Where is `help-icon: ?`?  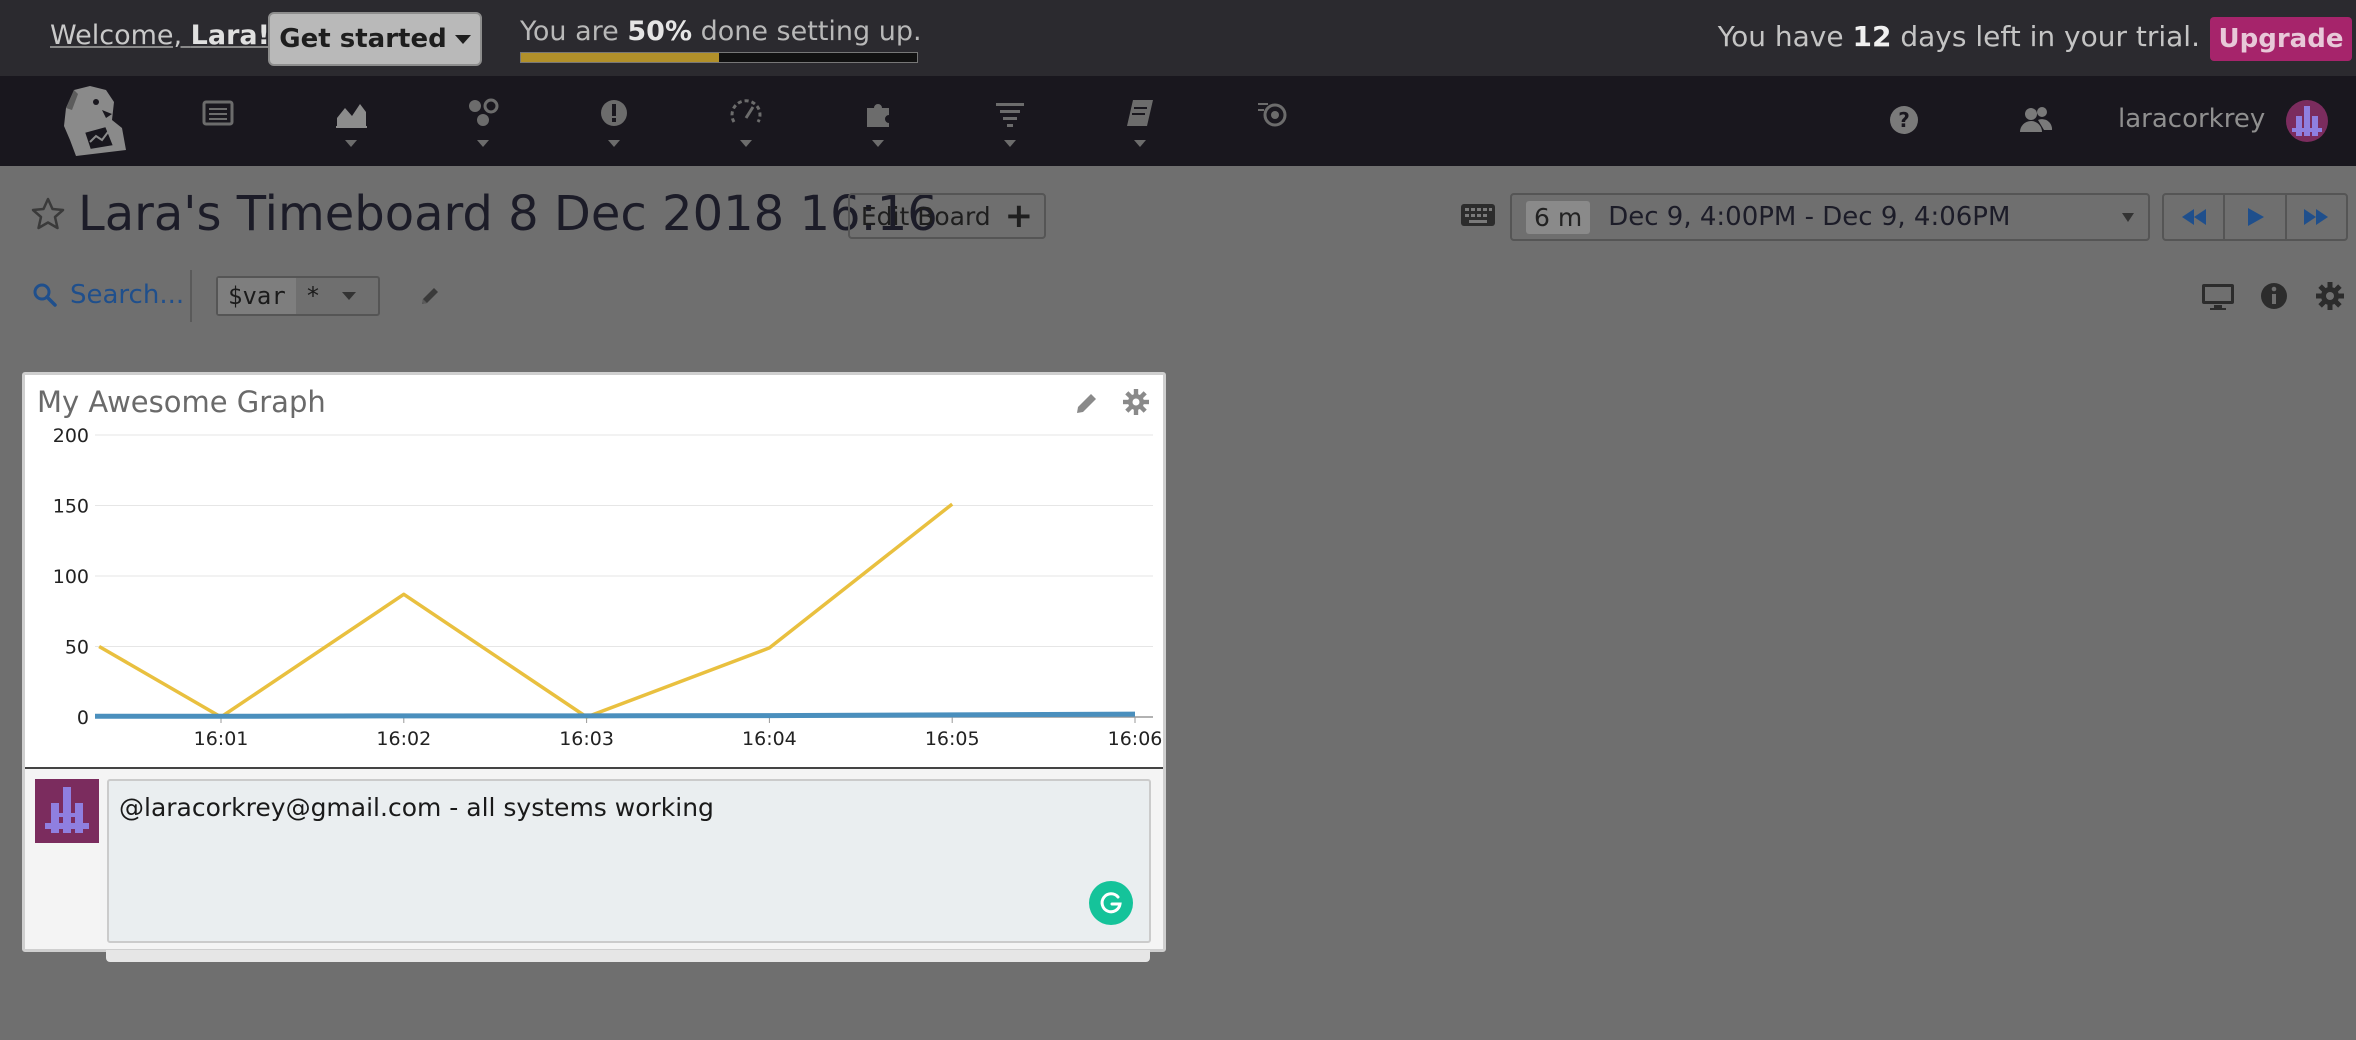
help-icon: ? is located at coordinates (1904, 120).